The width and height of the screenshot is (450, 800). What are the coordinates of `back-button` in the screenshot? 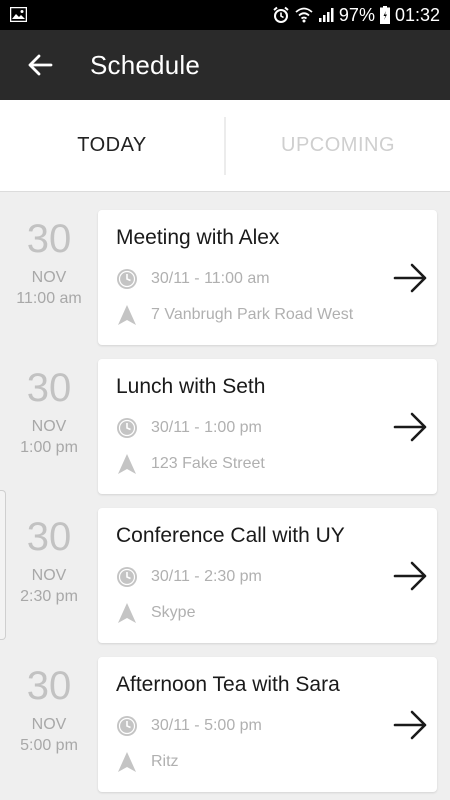 It's located at (40, 65).